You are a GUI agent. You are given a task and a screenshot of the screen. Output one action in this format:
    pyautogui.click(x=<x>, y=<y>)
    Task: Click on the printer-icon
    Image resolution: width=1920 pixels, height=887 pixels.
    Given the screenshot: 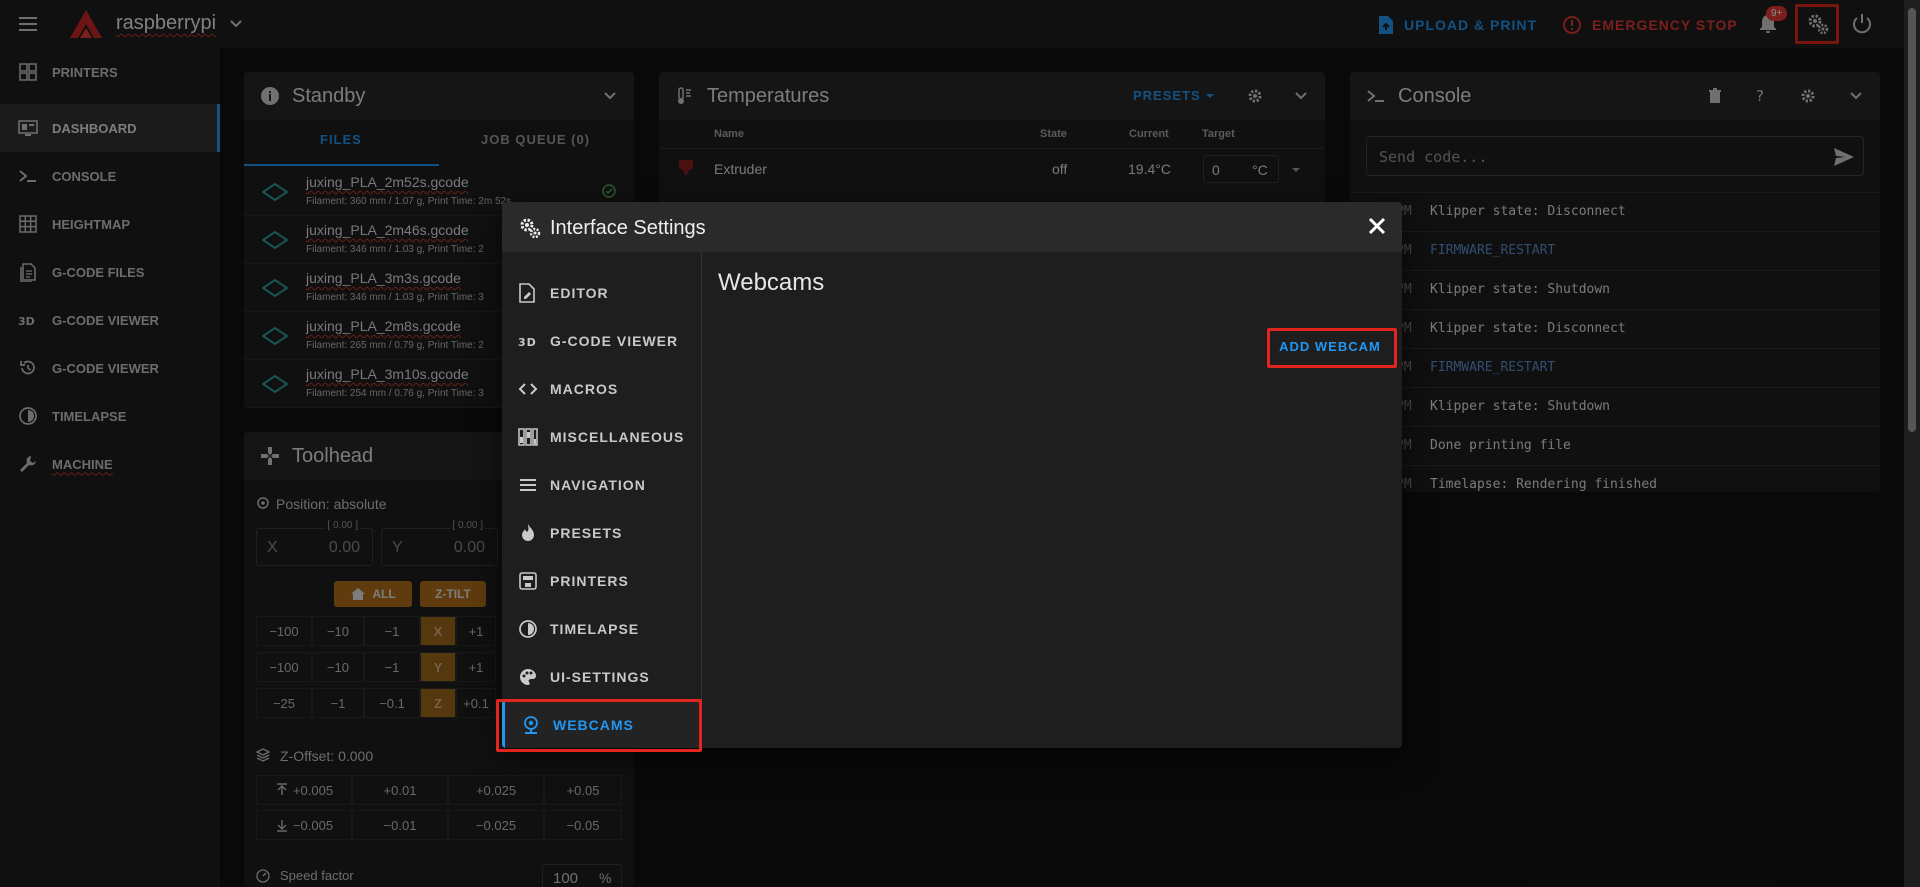 What is the action you would take?
    pyautogui.click(x=528, y=581)
    